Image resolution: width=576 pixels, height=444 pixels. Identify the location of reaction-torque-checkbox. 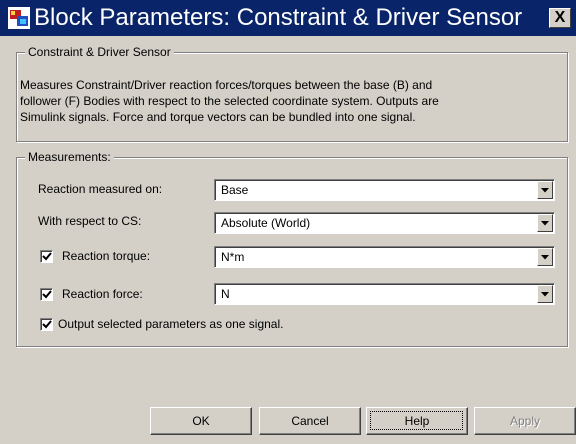
(46, 256).